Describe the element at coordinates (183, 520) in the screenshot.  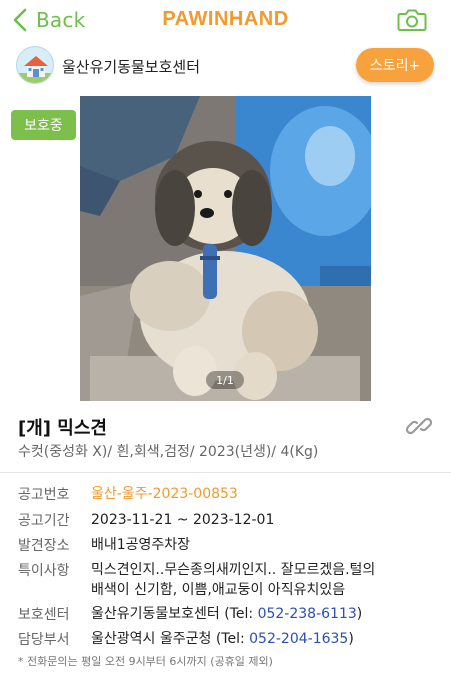
I see `notice-period-value: 2023-11-21 ~ 2023-12-01` at that location.